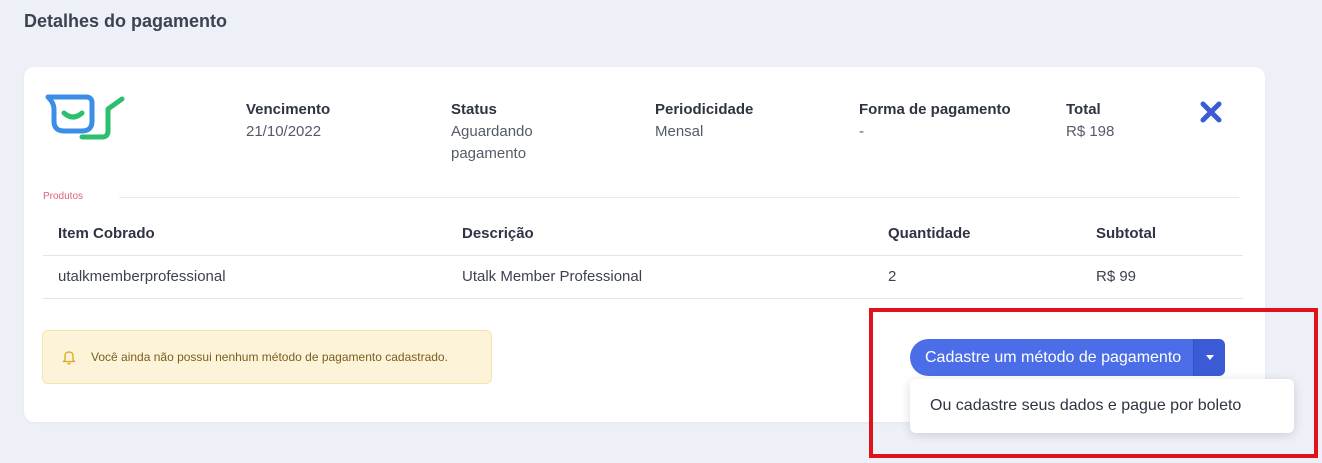 The height and width of the screenshot is (463, 1322). What do you see at coordinates (1090, 131) in the screenshot?
I see `total-value: R$ 198` at bounding box center [1090, 131].